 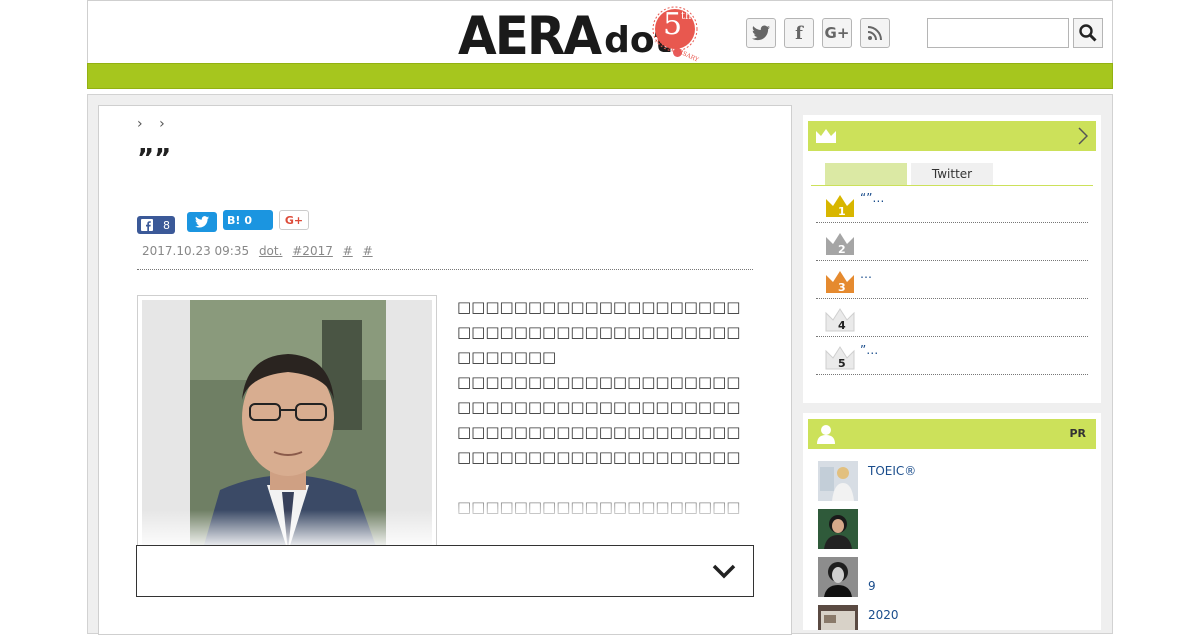 I want to click on pr-link: 2020, so click(x=883, y=615).